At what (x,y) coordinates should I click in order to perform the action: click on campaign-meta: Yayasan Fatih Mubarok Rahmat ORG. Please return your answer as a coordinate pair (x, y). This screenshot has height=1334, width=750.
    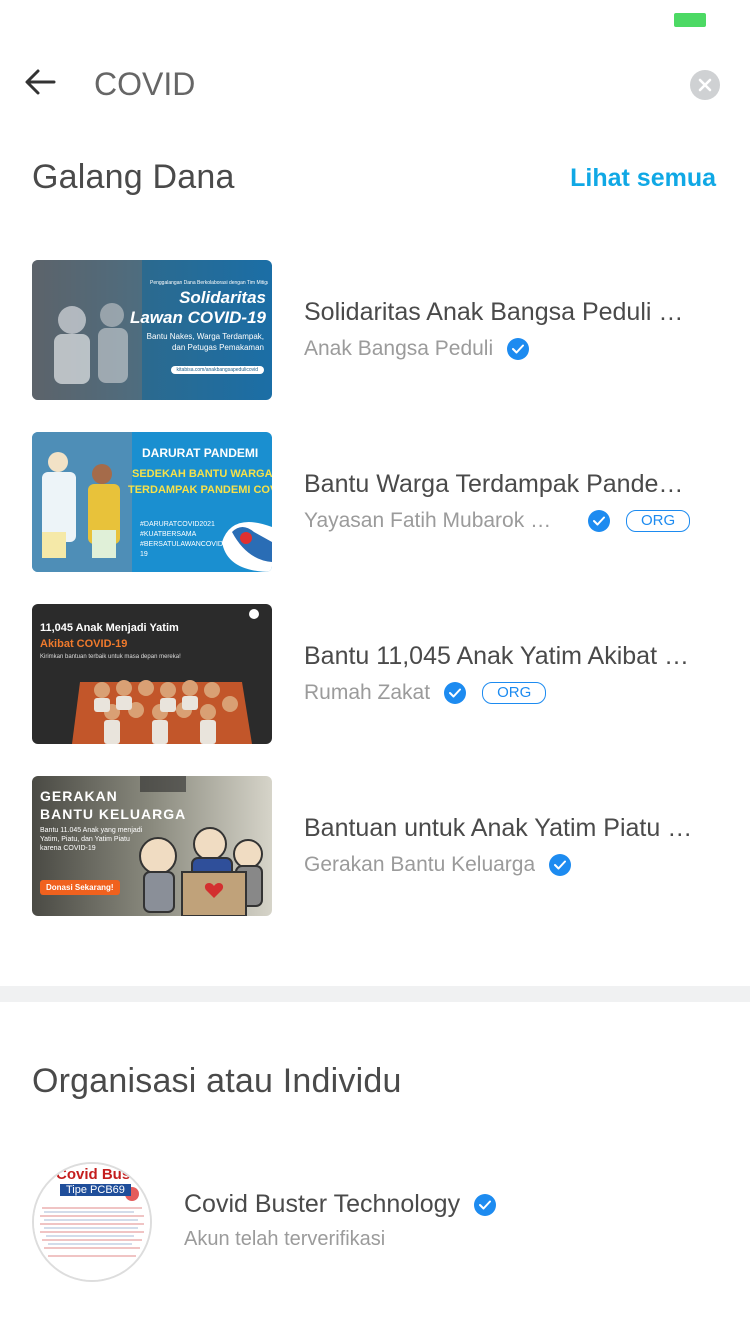
    Looking at the image, I should click on (509, 521).